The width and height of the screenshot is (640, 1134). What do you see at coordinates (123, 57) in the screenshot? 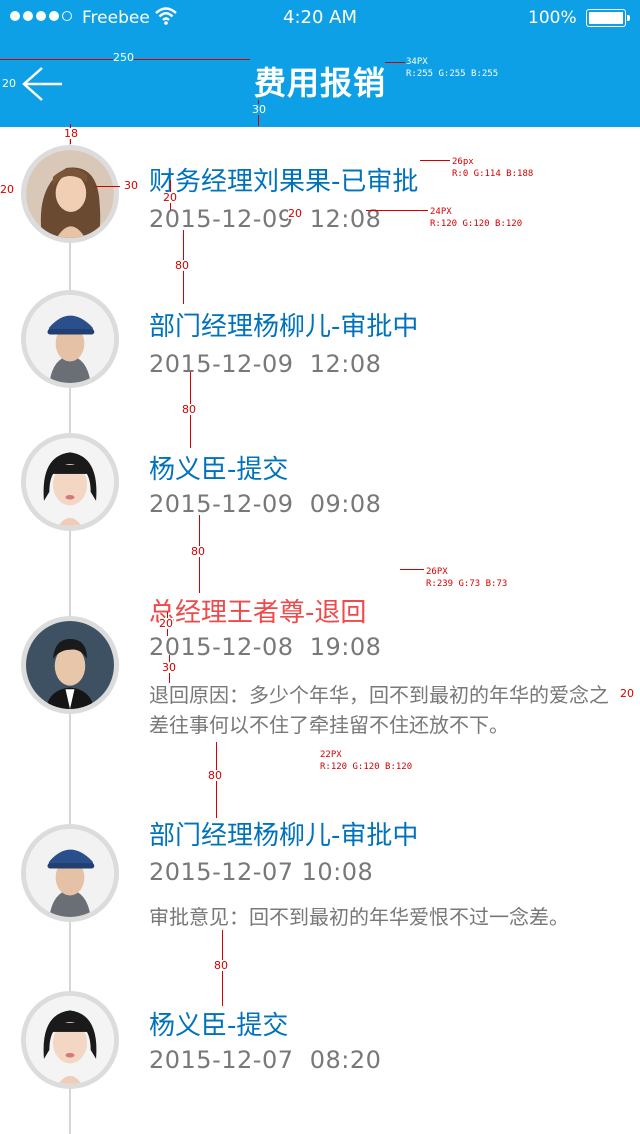
I see `measure-label: 250` at bounding box center [123, 57].